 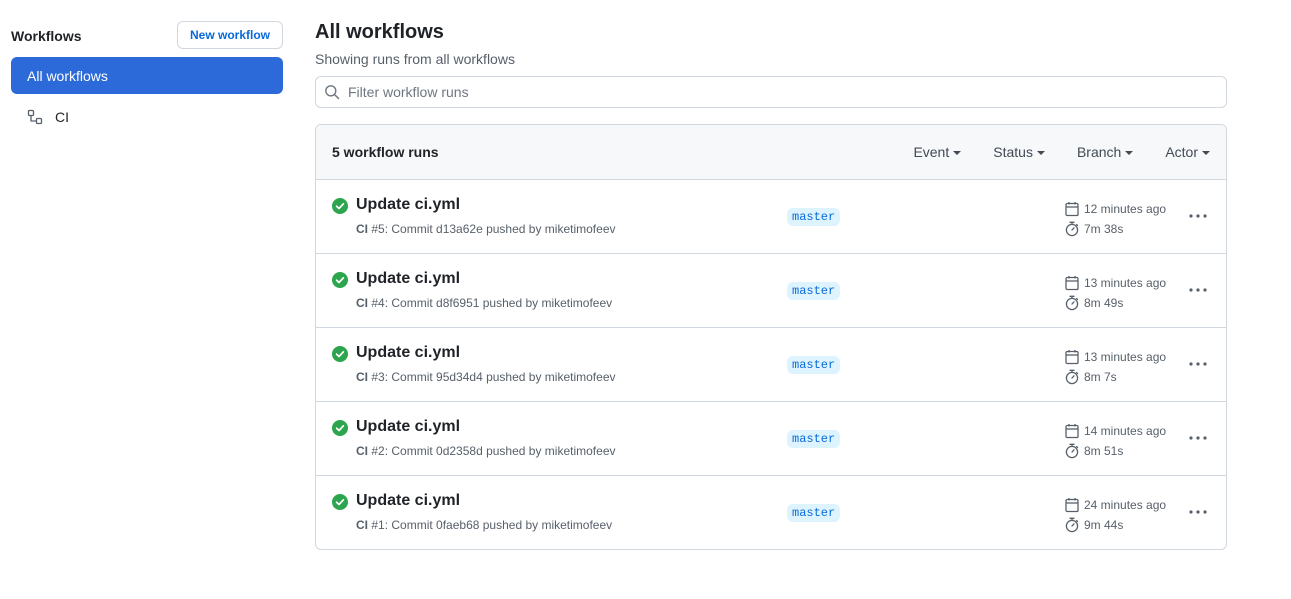 What do you see at coordinates (1104, 451) in the screenshot?
I see `run-duration: 8m 51s` at bounding box center [1104, 451].